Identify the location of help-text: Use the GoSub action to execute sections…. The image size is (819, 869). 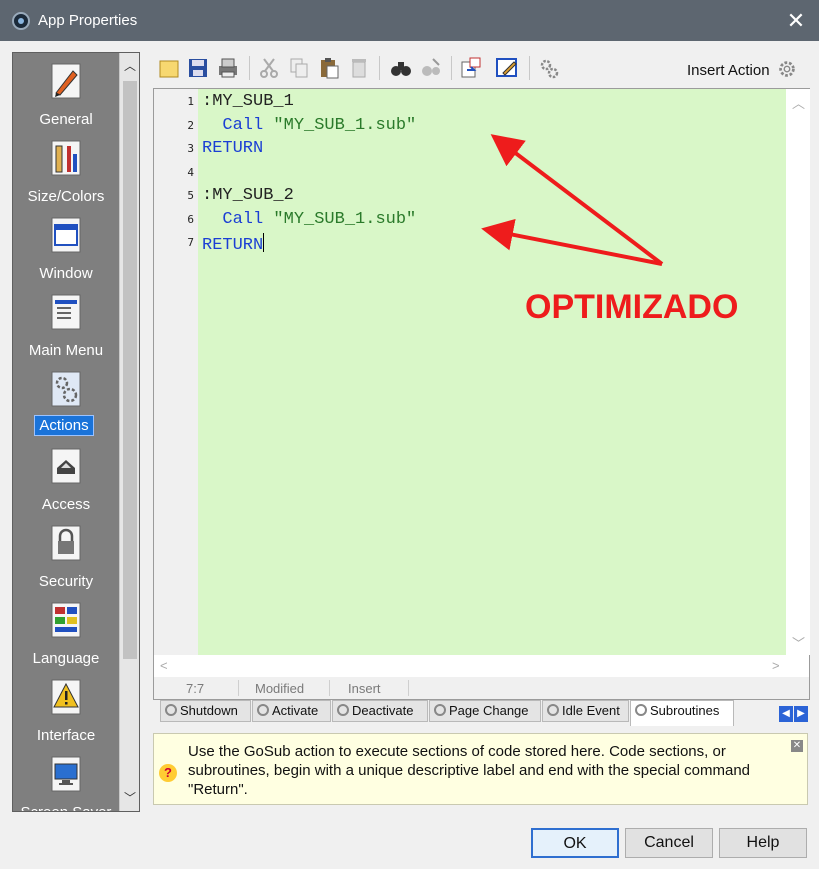
(469, 770).